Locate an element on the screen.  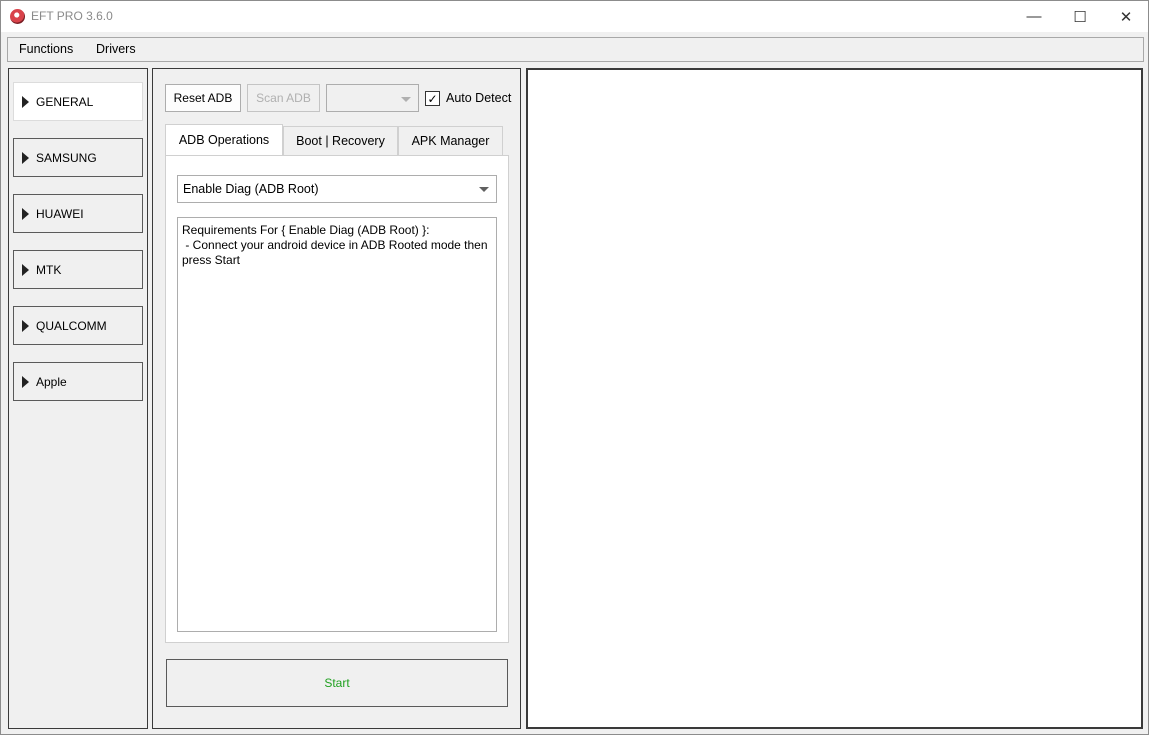
auto-detect-label: Auto Detect is located at coordinates (479, 98).